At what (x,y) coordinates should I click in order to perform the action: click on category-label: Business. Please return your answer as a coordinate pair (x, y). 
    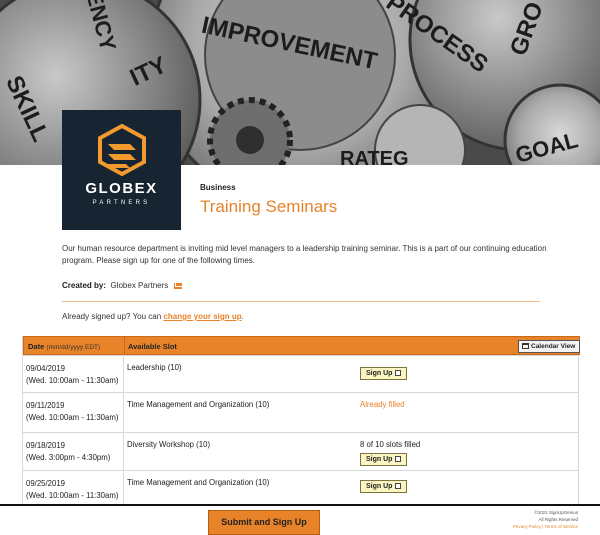
    Looking at the image, I should click on (218, 187).